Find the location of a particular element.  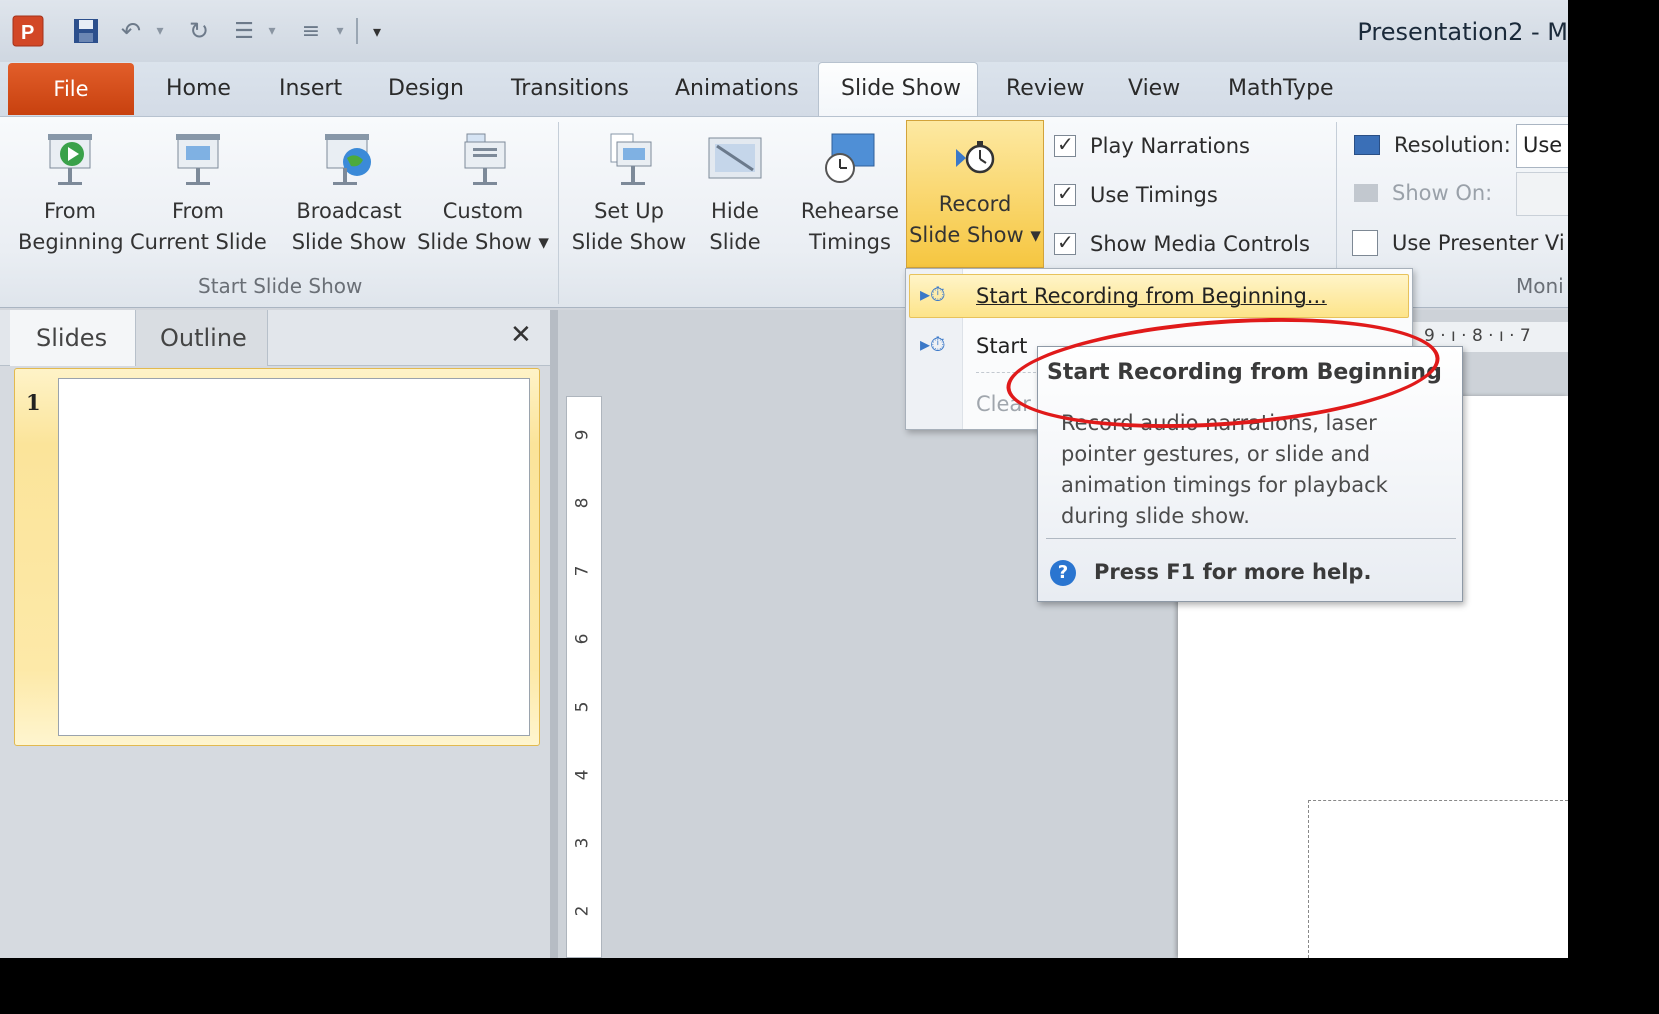

record-slide-show-button: Record Slide Show ▾ is located at coordinates (975, 194).